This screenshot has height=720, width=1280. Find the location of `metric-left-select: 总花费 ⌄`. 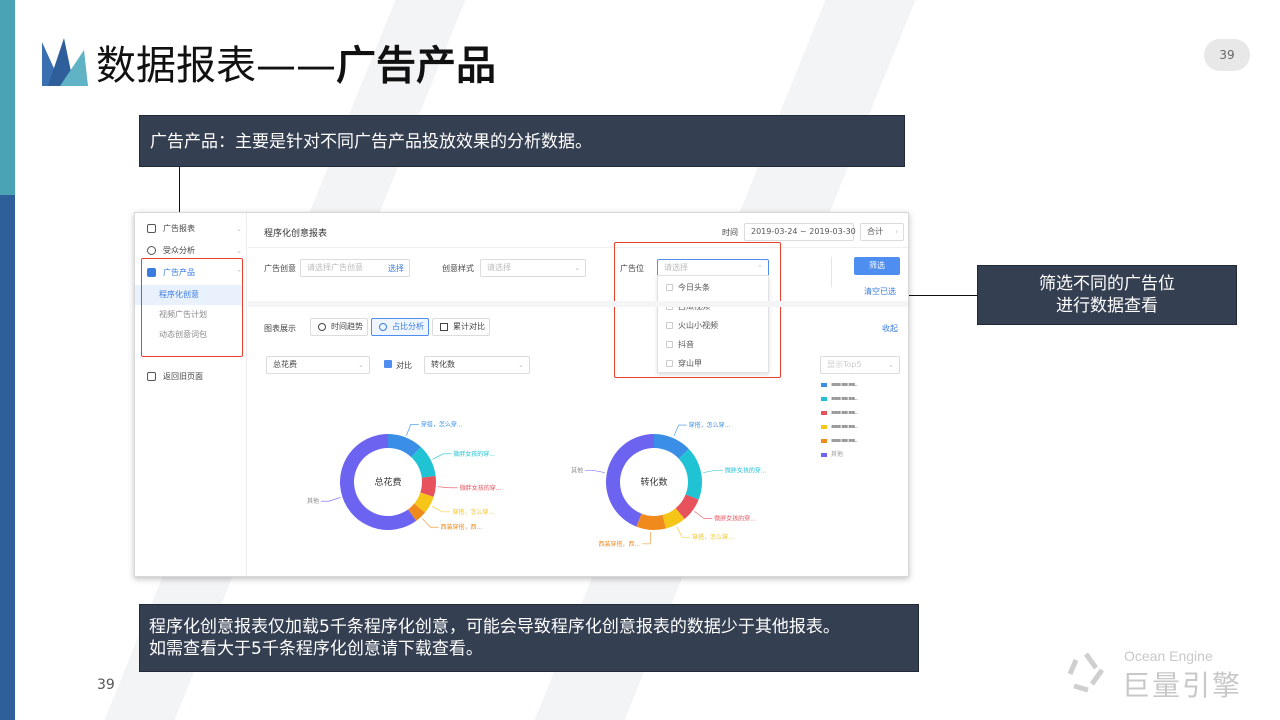

metric-left-select: 总花费 ⌄ is located at coordinates (318, 365).